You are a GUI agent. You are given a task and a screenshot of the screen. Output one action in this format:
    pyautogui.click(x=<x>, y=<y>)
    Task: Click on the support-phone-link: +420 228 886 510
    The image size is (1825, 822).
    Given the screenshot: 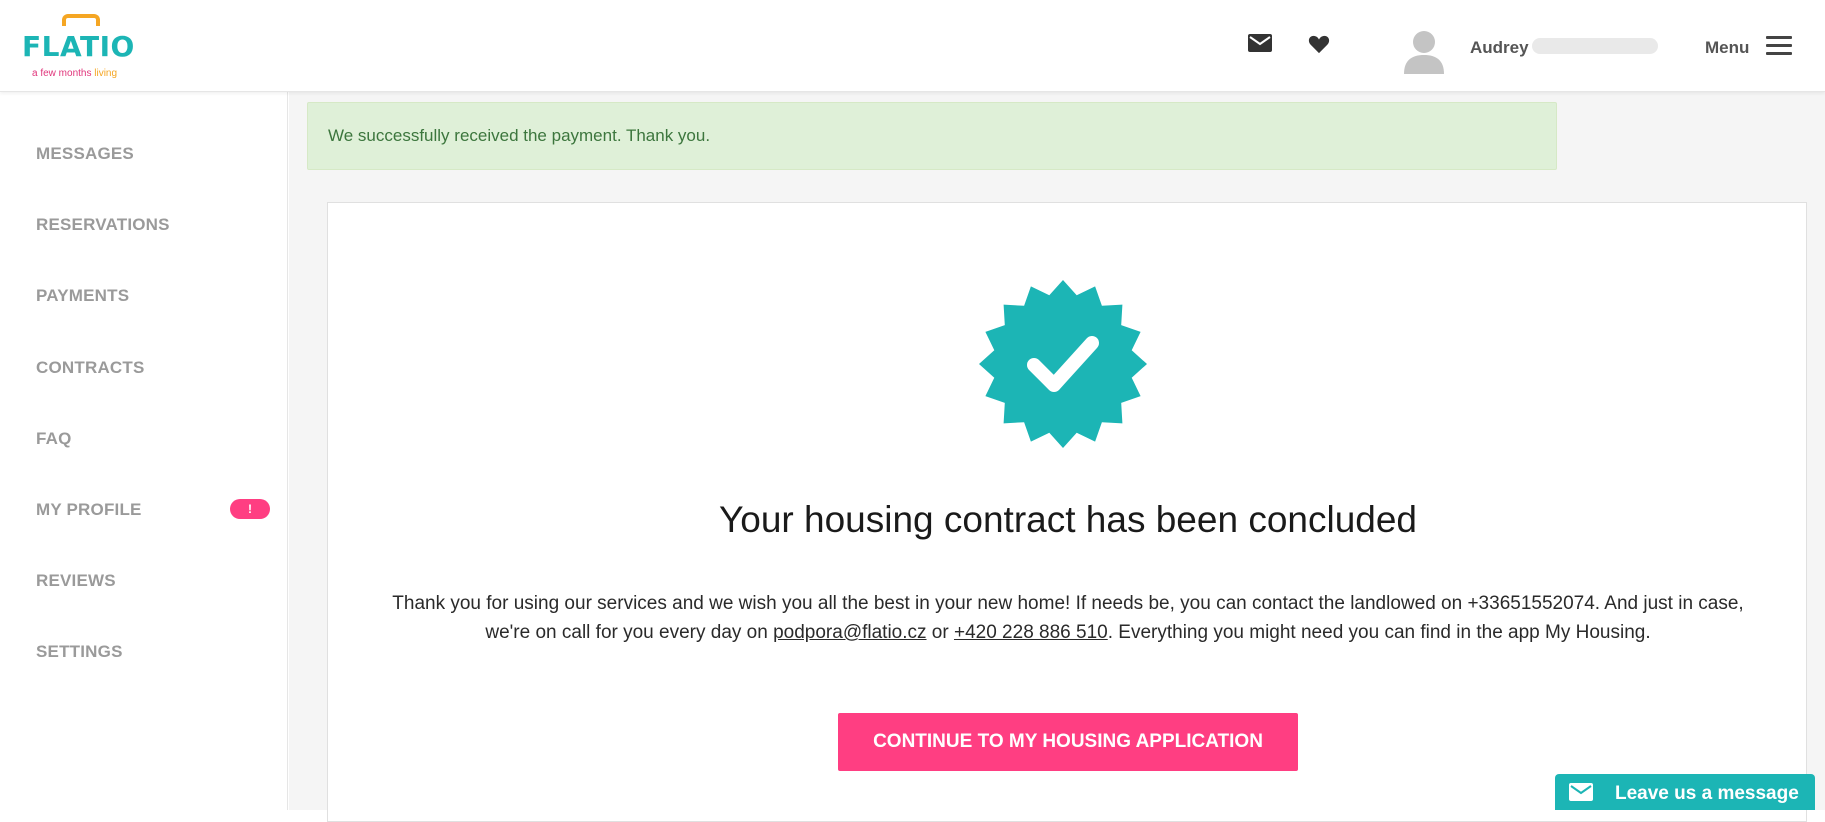 What is the action you would take?
    pyautogui.click(x=1031, y=632)
    